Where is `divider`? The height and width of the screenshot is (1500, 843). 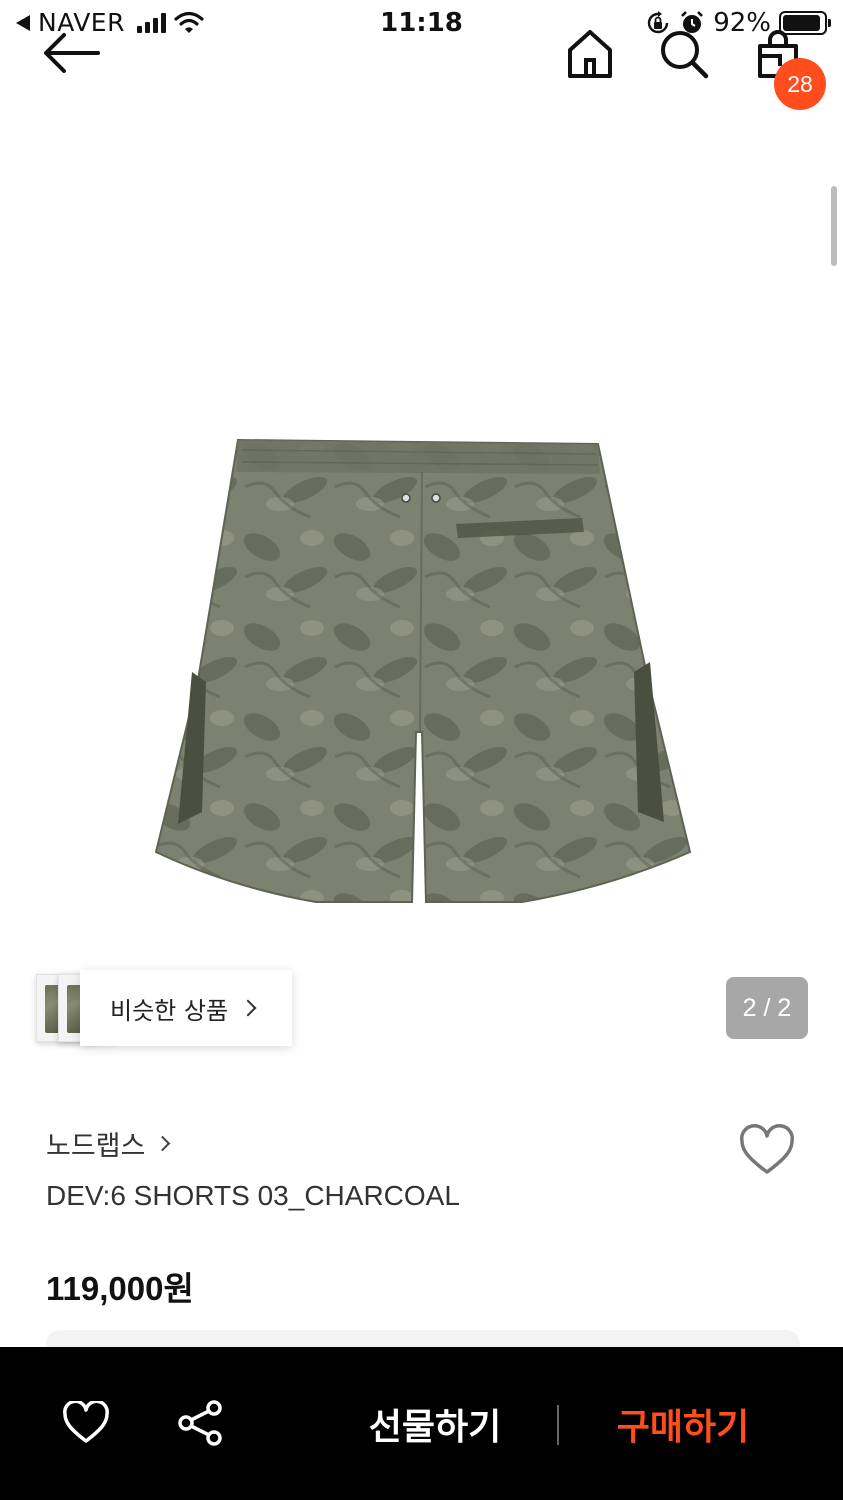
divider is located at coordinates (558, 1425).